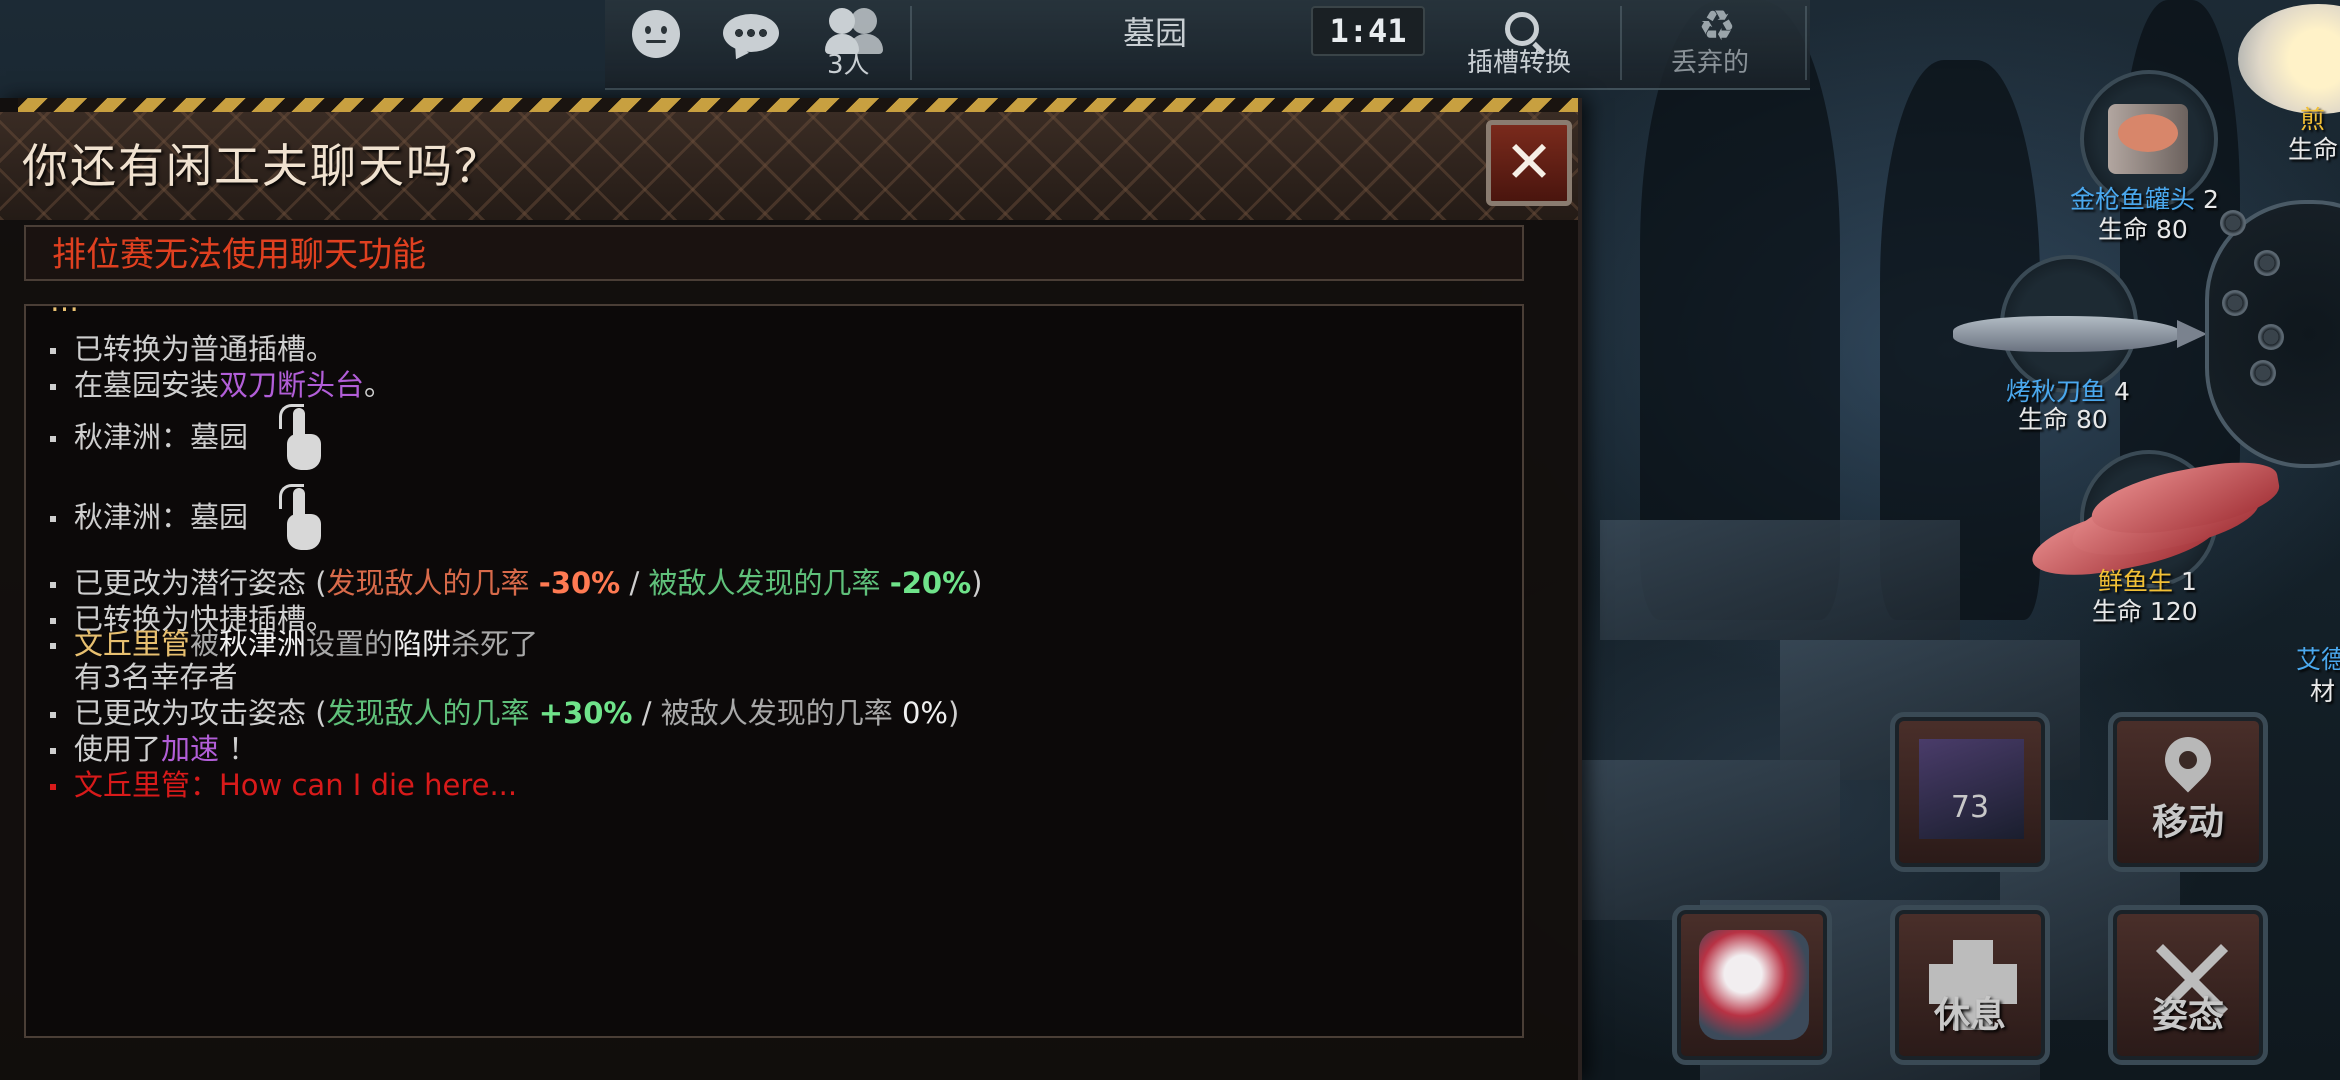 The image size is (2340, 1080). Describe the element at coordinates (1155, 33) in the screenshot. I see `location-name: 墓园` at that location.